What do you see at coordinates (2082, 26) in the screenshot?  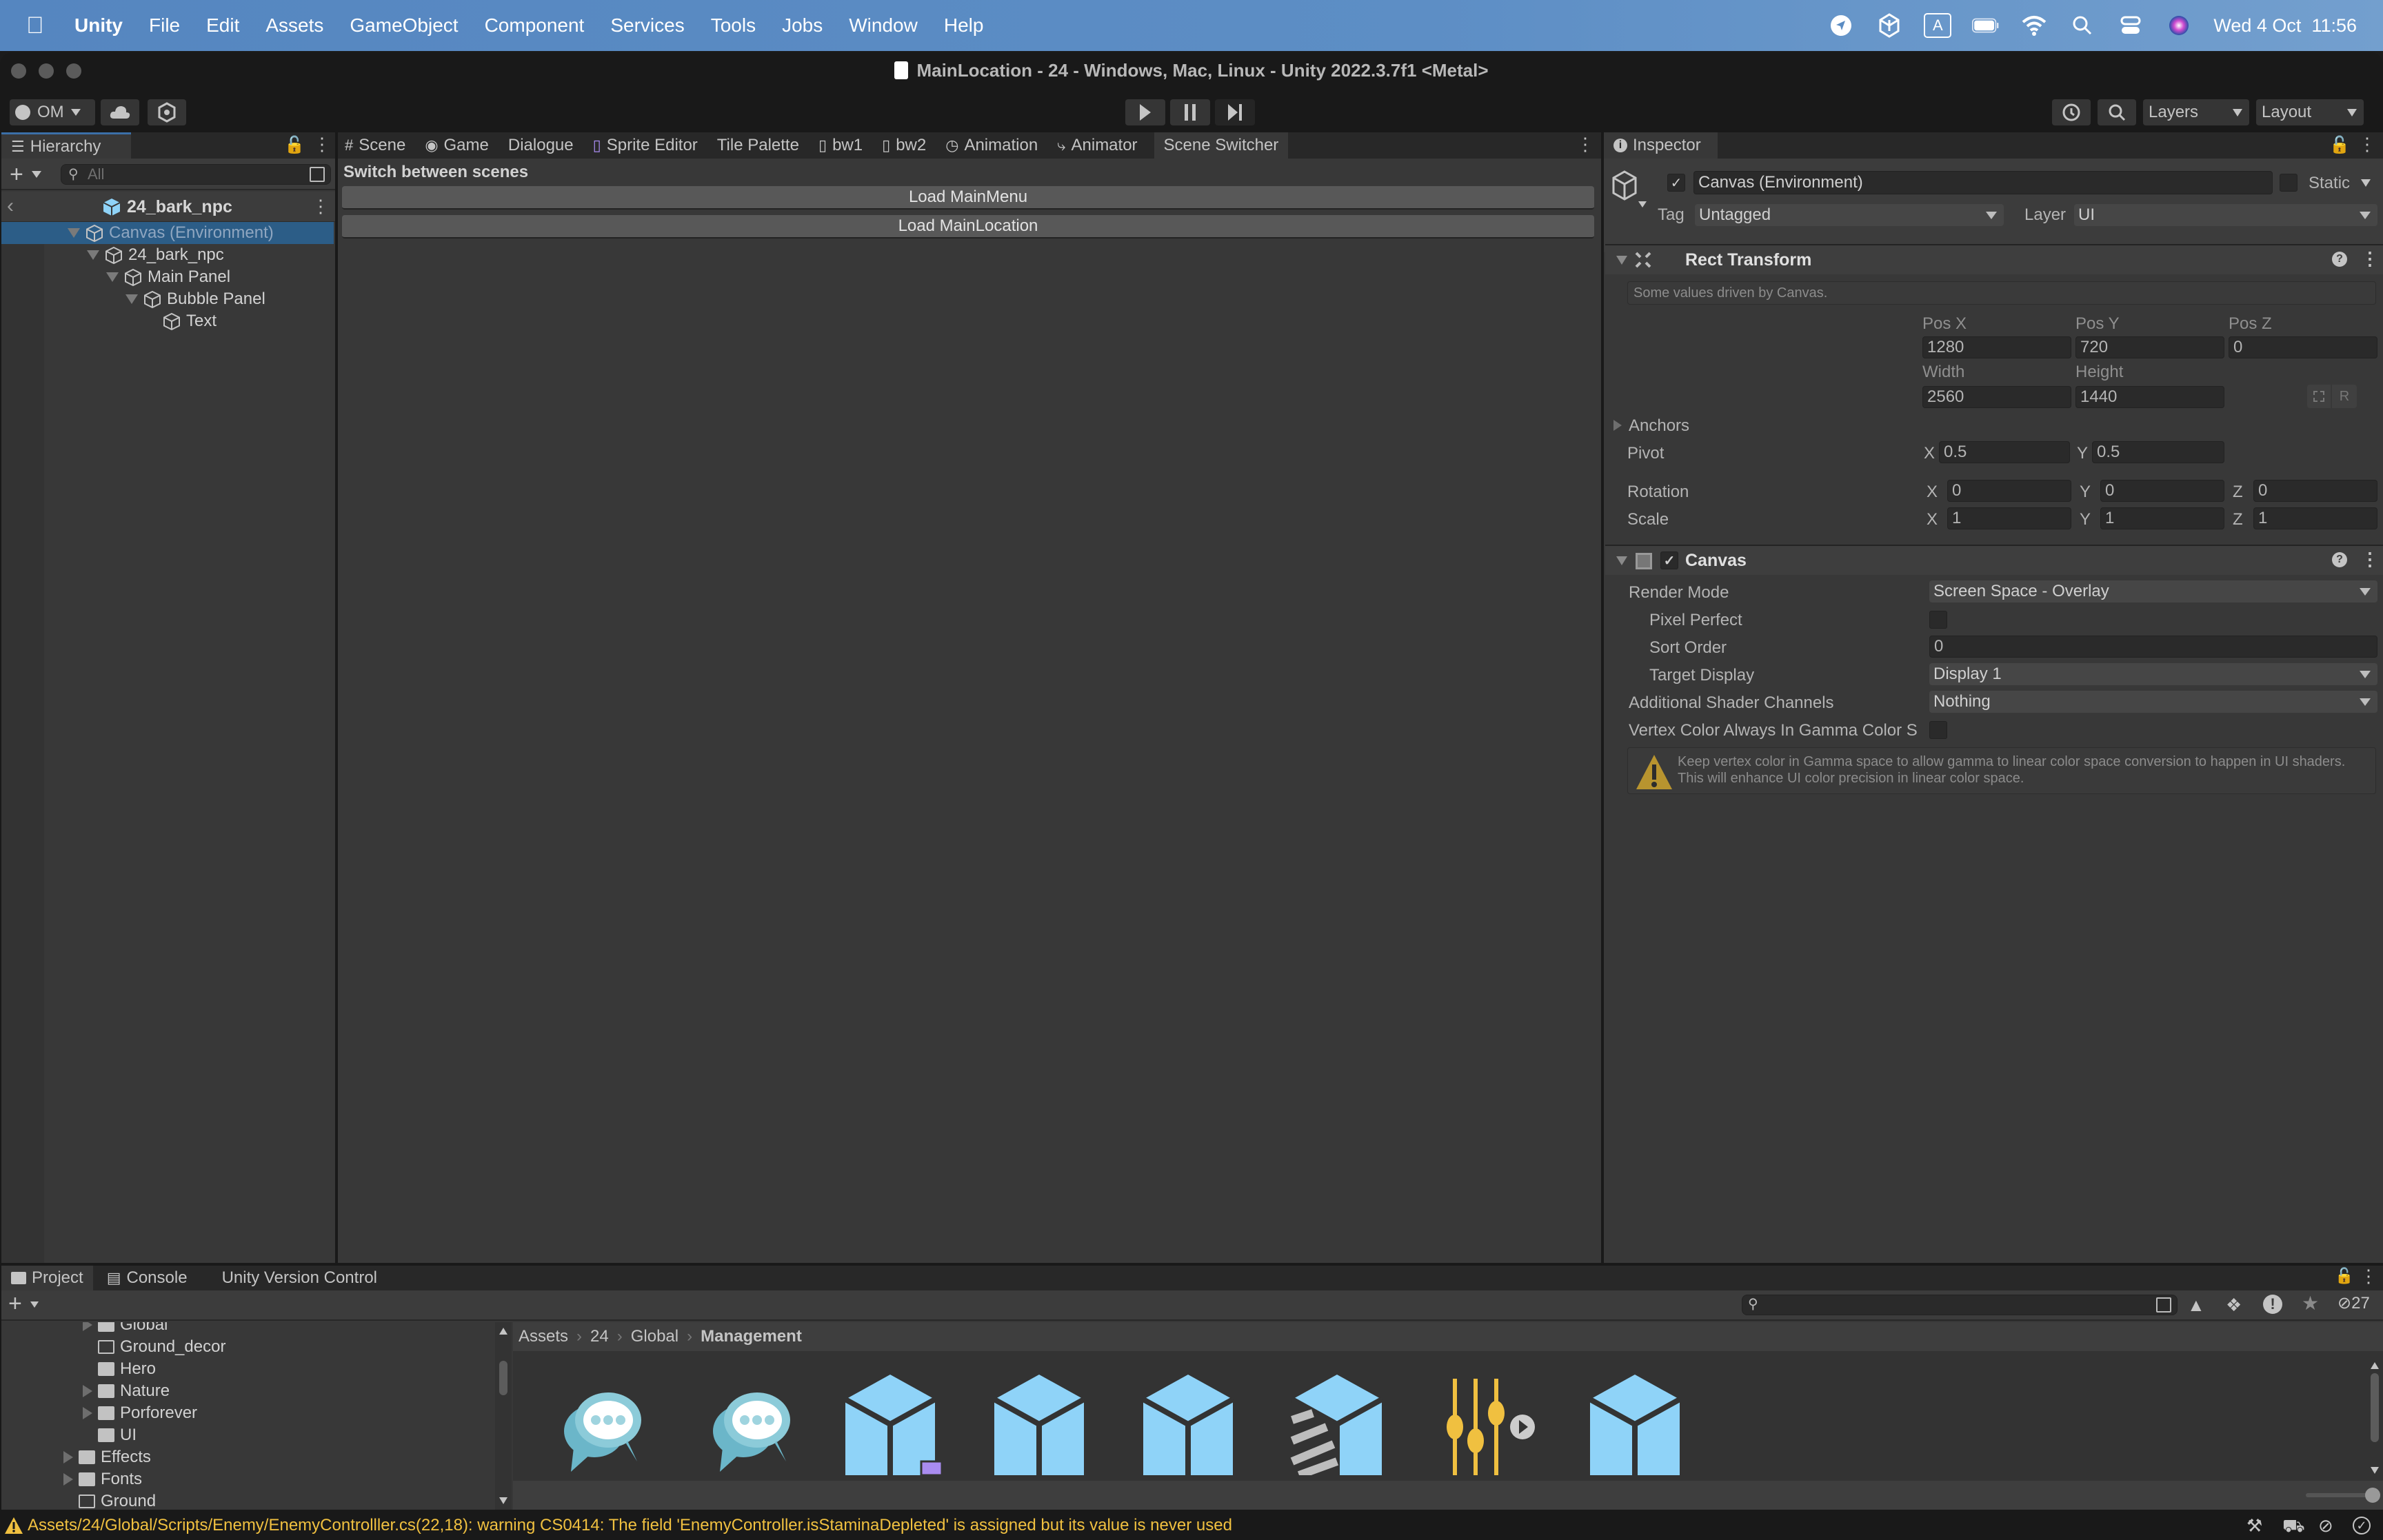 I see `spotlight-search-icon` at bounding box center [2082, 26].